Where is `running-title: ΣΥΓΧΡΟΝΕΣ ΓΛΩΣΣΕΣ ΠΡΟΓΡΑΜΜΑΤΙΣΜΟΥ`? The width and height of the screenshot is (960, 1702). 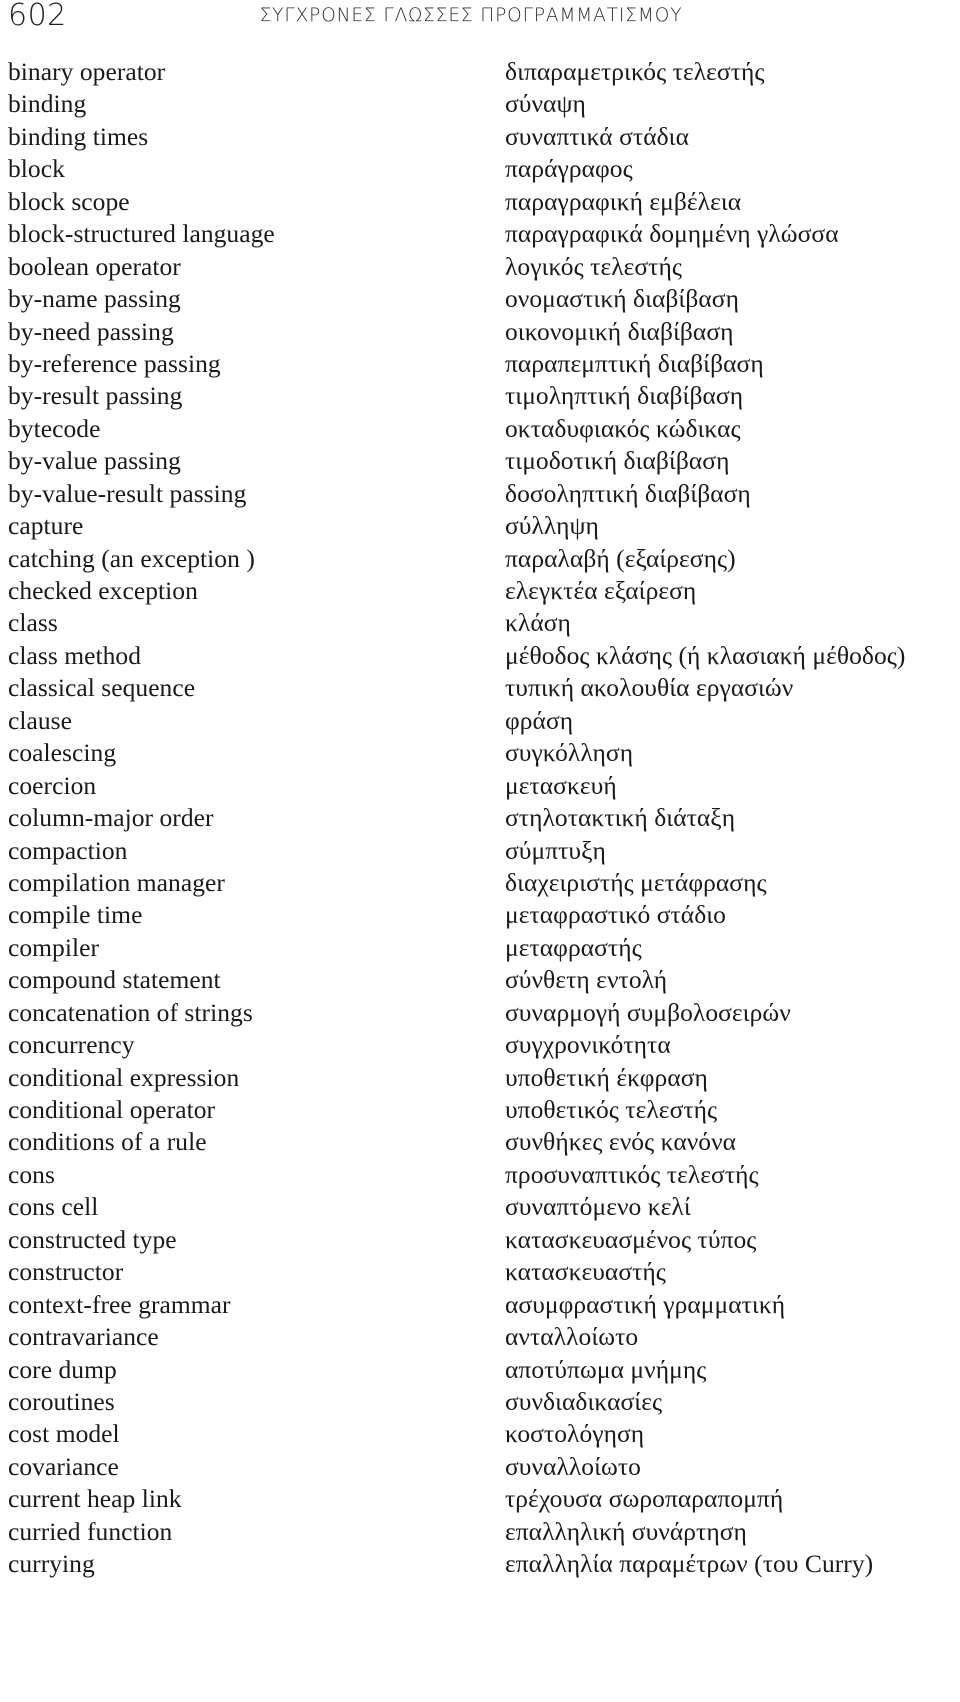
running-title: ΣΥΓΧΡΟΝΕΣ ΓΛΩΣΣΕΣ ΠΡΟΓΡΑΜΜΑΤΙΣΜΟΥ is located at coordinates (471, 15).